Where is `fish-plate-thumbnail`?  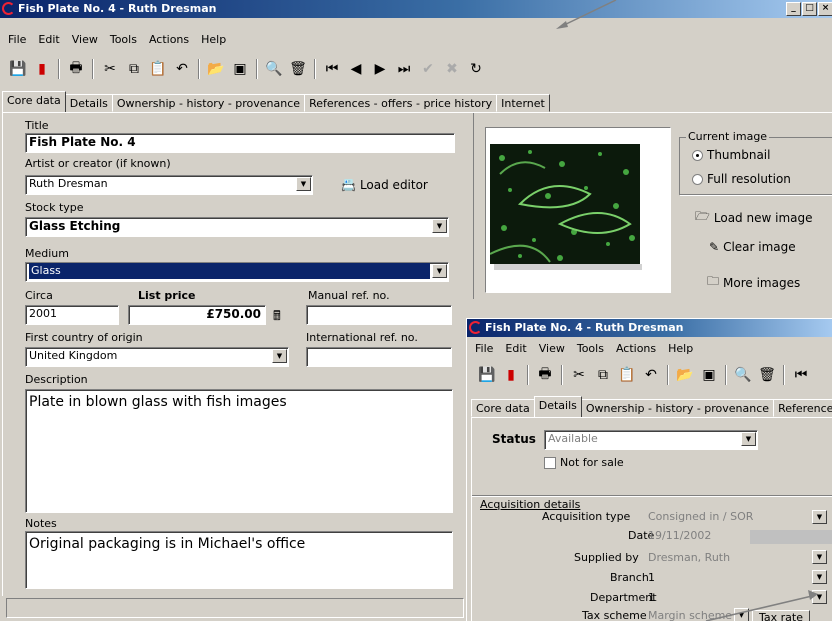 fish-plate-thumbnail is located at coordinates (565, 204).